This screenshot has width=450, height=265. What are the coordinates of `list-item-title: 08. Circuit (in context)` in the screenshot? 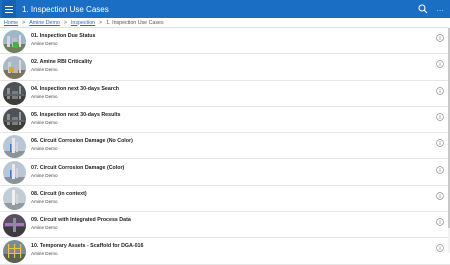 It's located at (59, 193).